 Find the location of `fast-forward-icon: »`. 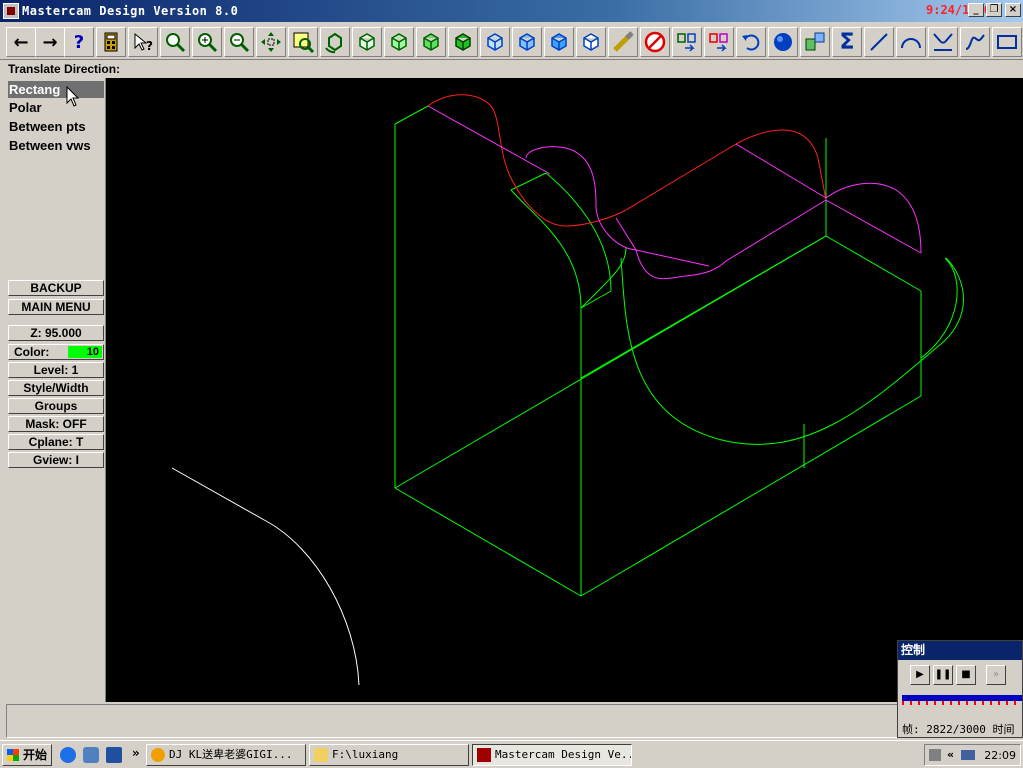

fast-forward-icon: » is located at coordinates (996, 675).